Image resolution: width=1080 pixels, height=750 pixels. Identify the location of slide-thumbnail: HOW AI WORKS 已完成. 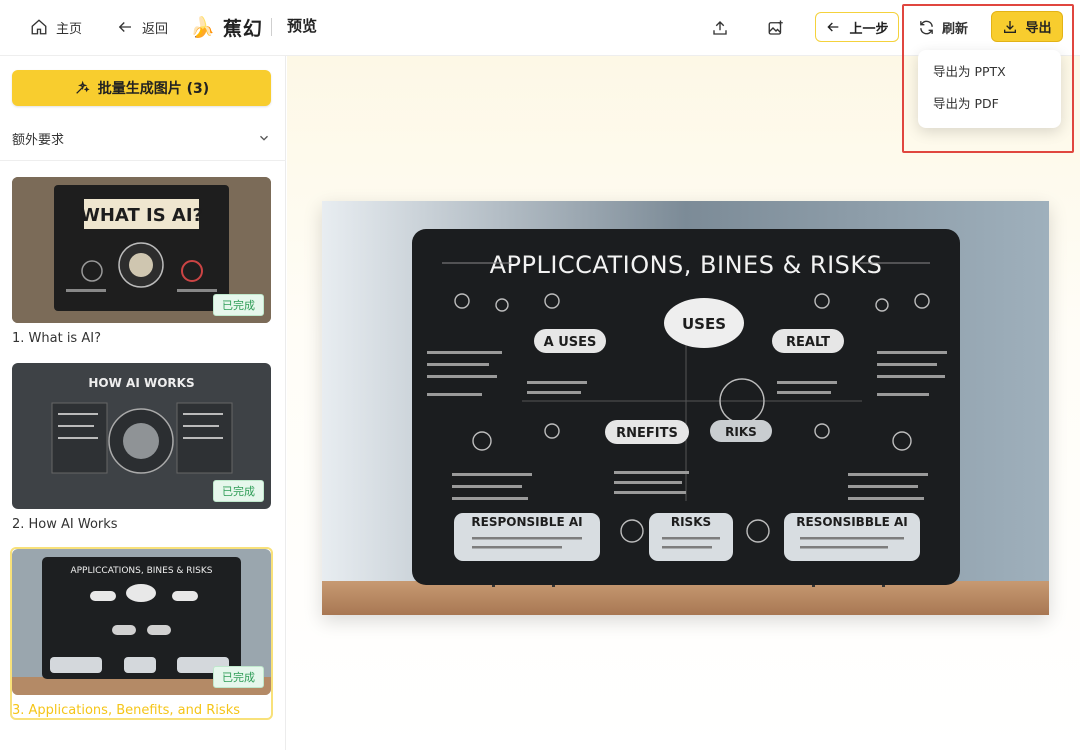
(141, 436).